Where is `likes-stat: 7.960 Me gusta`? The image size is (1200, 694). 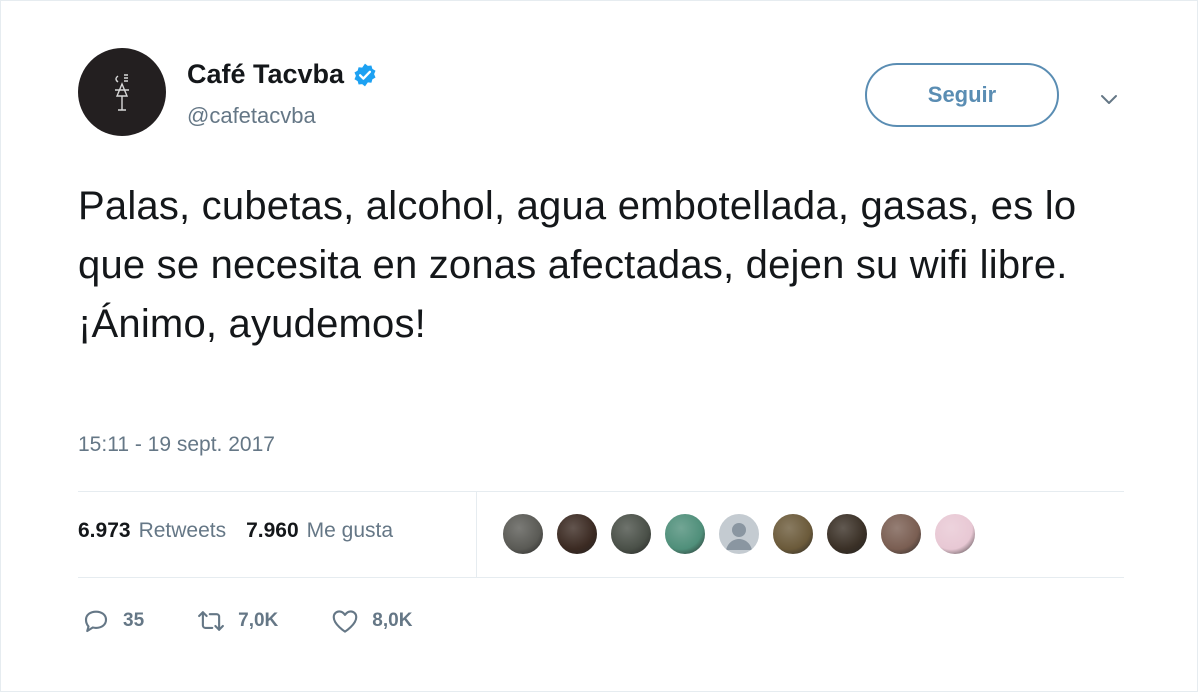
likes-stat: 7.960 Me gusta is located at coordinates (319, 531).